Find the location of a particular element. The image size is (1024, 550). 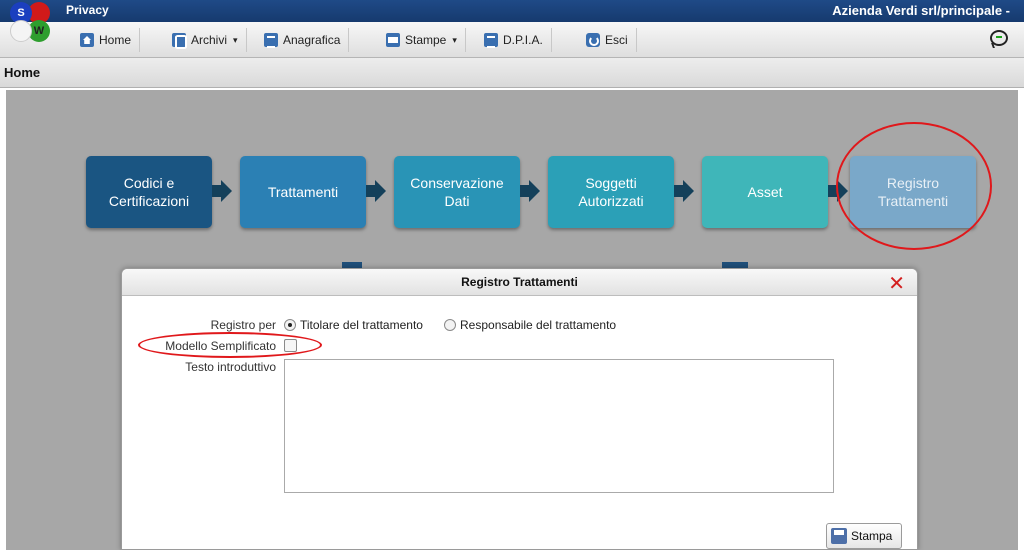

archivi-menu-label: Archivi is located at coordinates (209, 40).